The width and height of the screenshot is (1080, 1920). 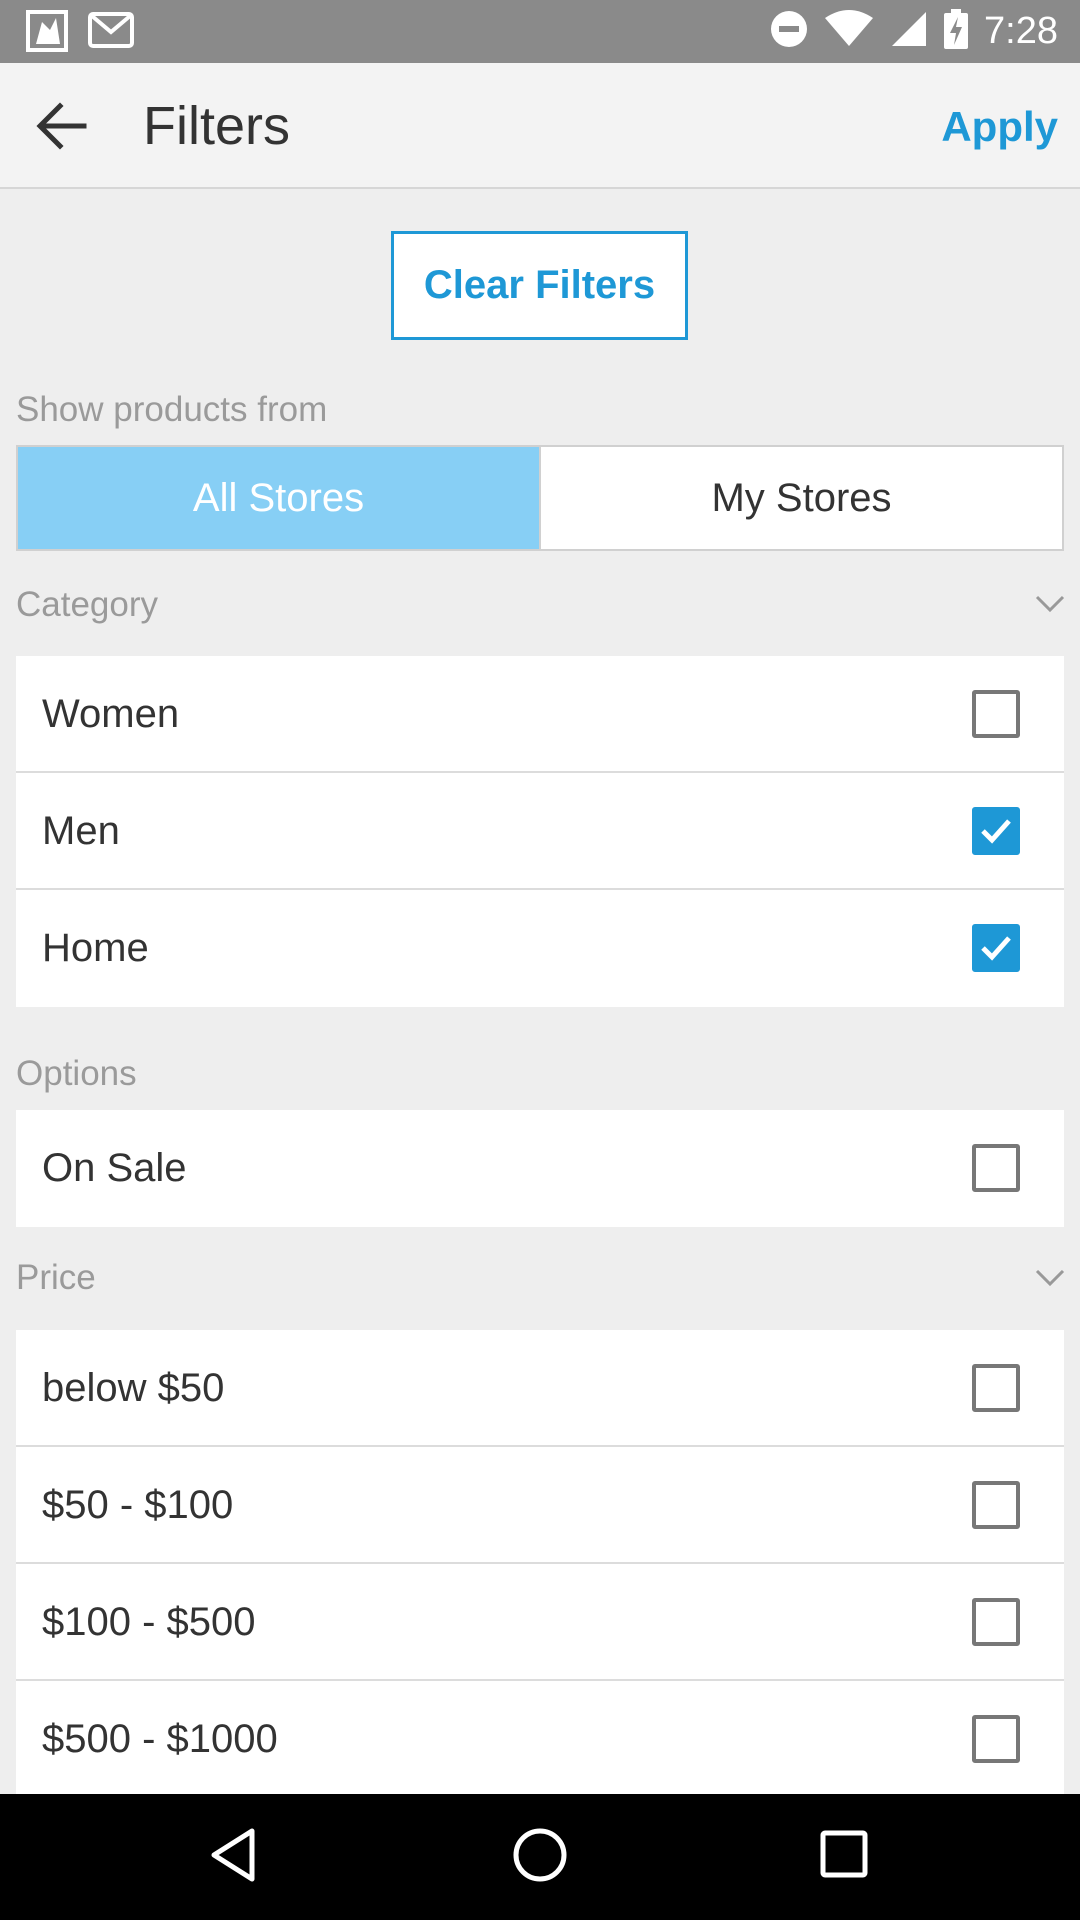 I want to click on list-item-label: Women, so click(x=111, y=714).